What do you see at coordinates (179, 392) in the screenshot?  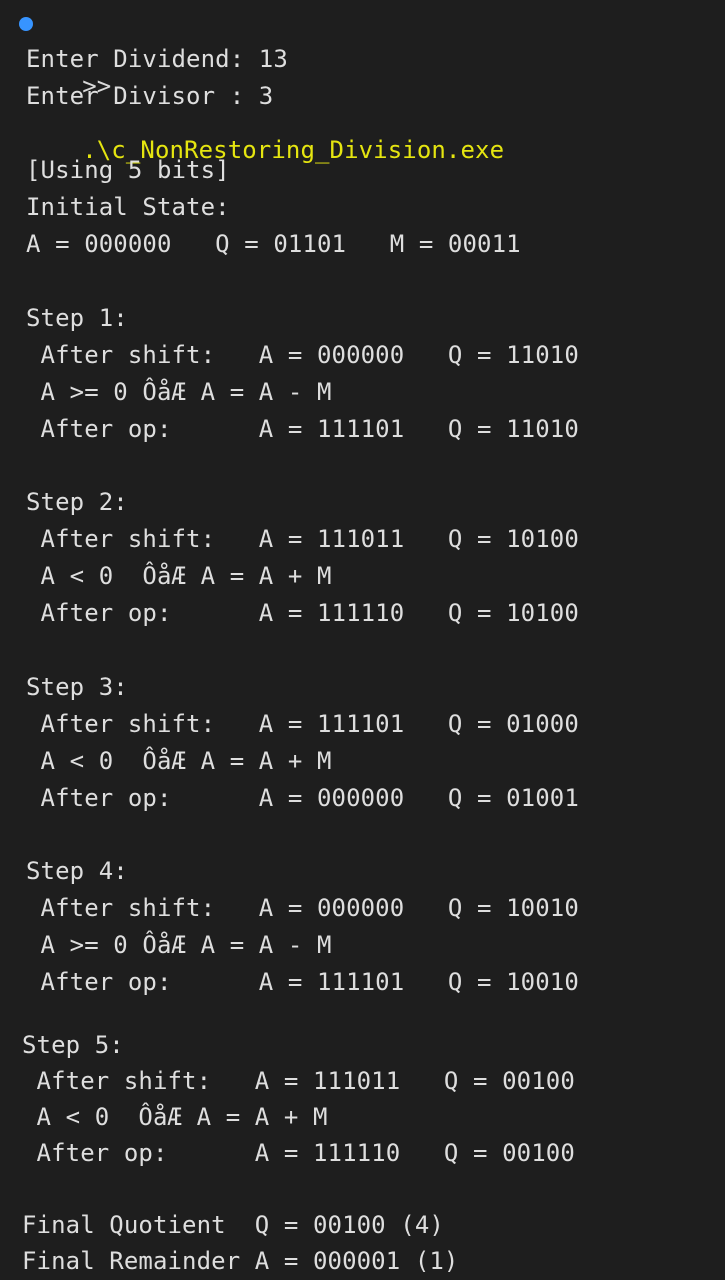 I see `step-1-condition: A >= 0 ÔåÆ A = A - M` at bounding box center [179, 392].